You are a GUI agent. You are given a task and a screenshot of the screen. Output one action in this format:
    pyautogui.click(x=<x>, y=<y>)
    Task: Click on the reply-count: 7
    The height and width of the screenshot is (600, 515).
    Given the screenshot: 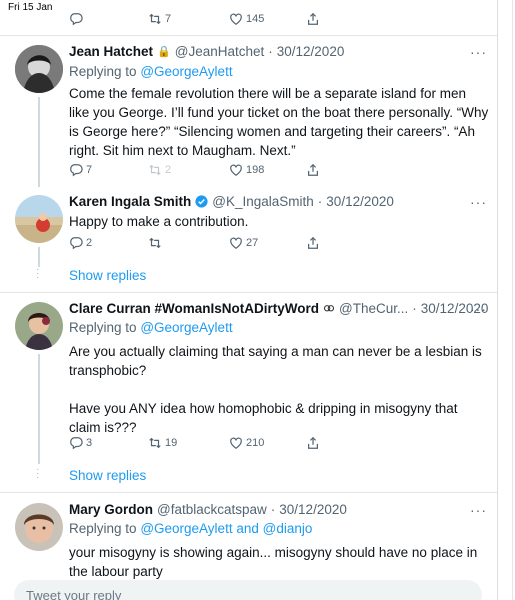 What is the action you would take?
    pyautogui.click(x=89, y=170)
    